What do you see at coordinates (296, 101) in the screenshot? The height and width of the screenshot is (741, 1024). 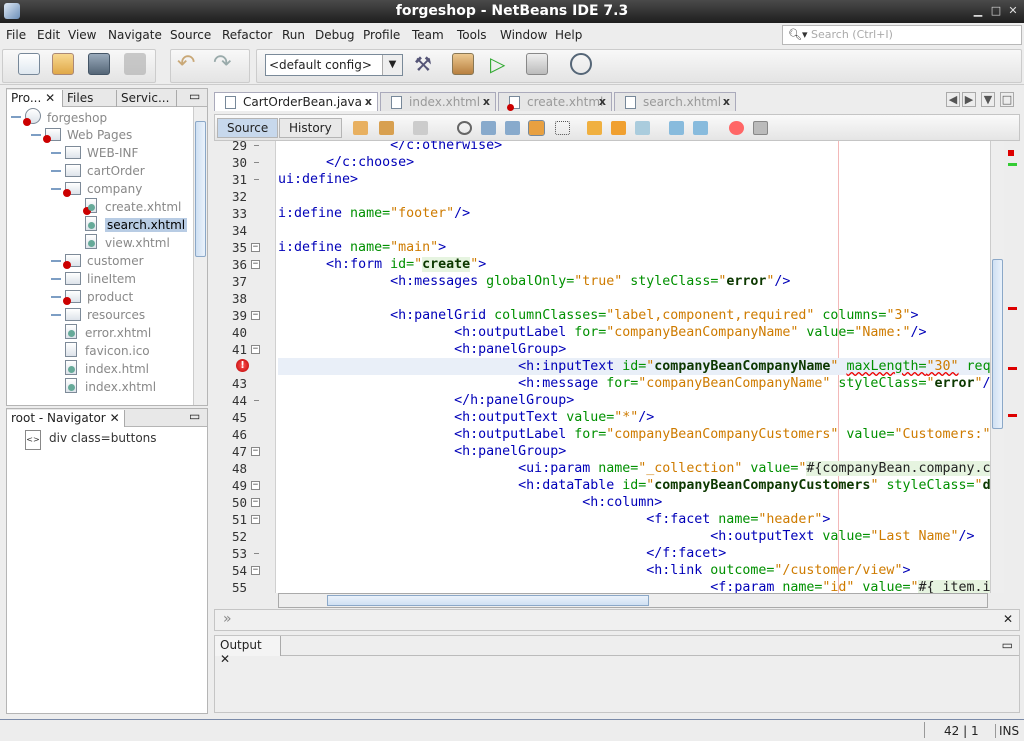 I see `editor-tab: CartOrderBean.java x` at bounding box center [296, 101].